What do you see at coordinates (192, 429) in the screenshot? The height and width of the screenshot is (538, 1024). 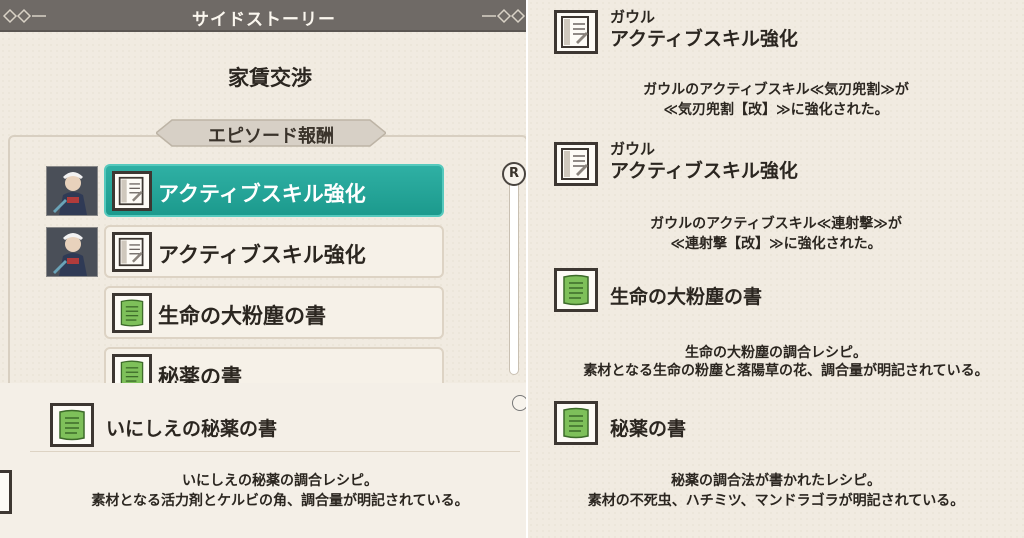 I see `detail-item-name: いにしえの秘薬の書` at bounding box center [192, 429].